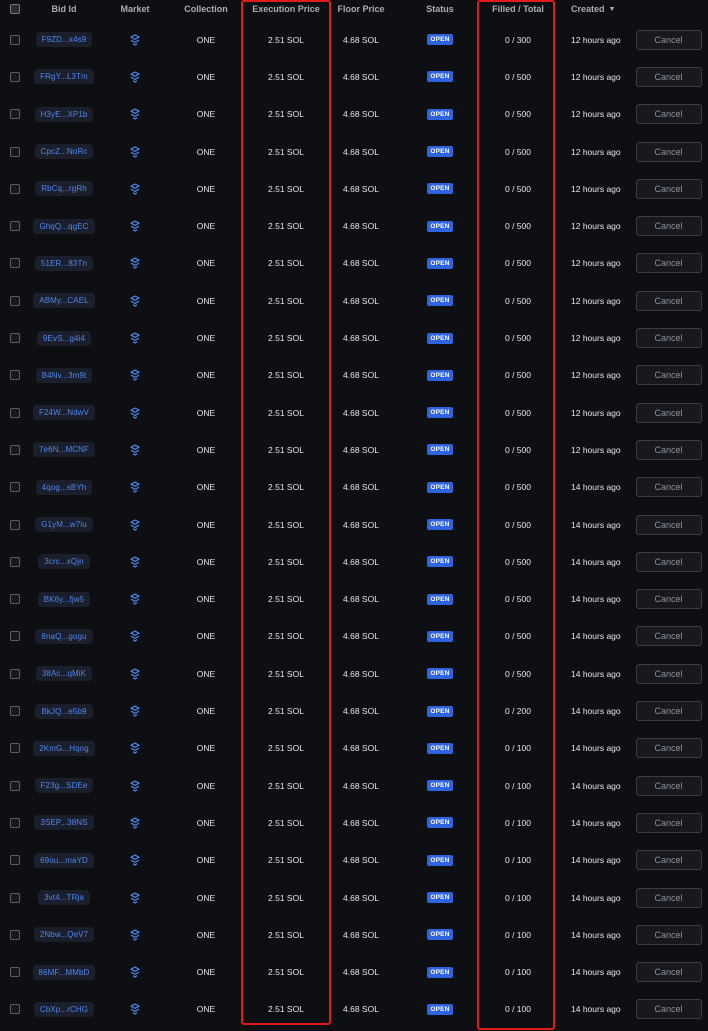 This screenshot has width=708, height=1031. Describe the element at coordinates (64, 748) in the screenshot. I see `bid-id-link: 2KmG...Hqog` at that location.